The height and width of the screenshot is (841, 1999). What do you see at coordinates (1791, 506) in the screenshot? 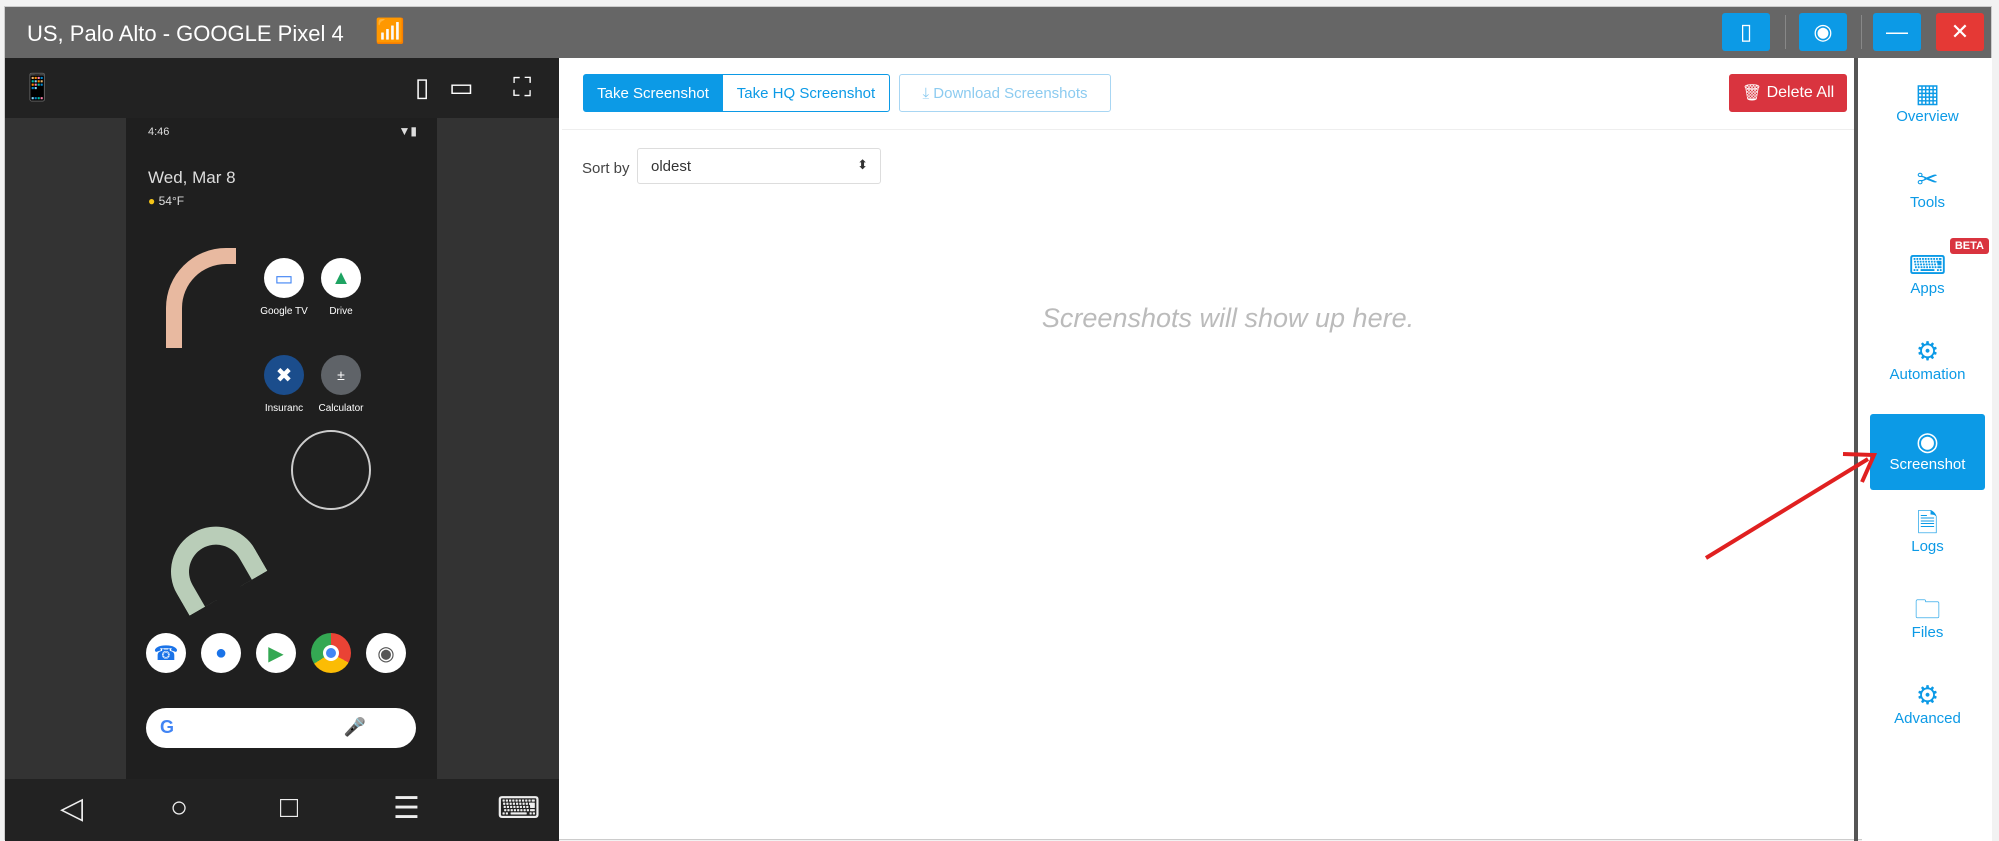
I see `annotation-arrow` at bounding box center [1791, 506].